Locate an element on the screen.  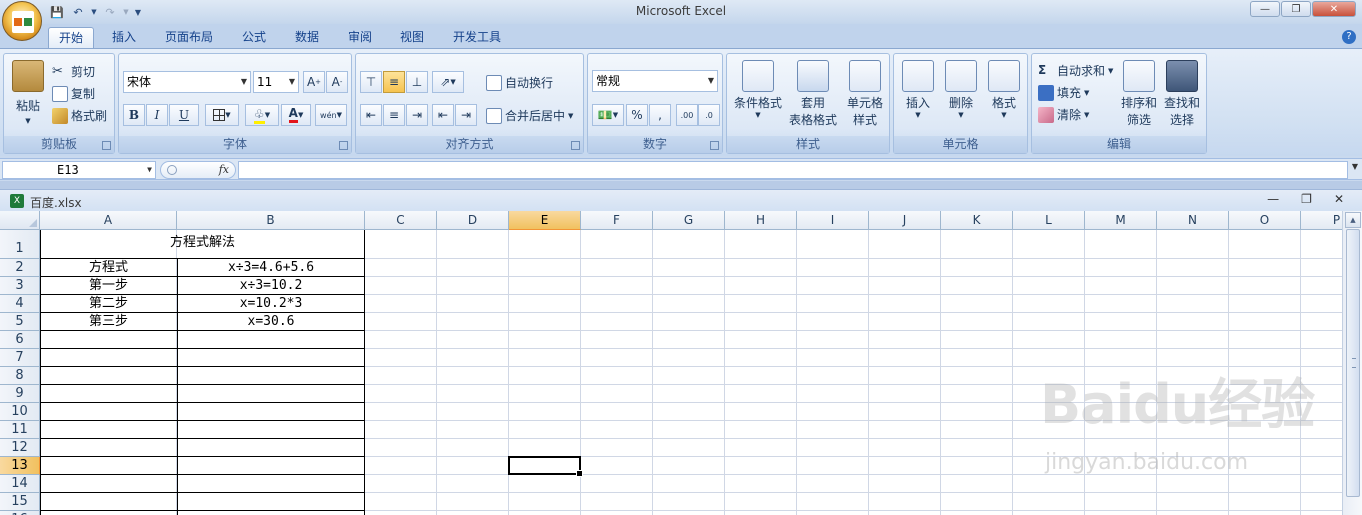
column-header-o: O is located at coordinates (1265, 220).